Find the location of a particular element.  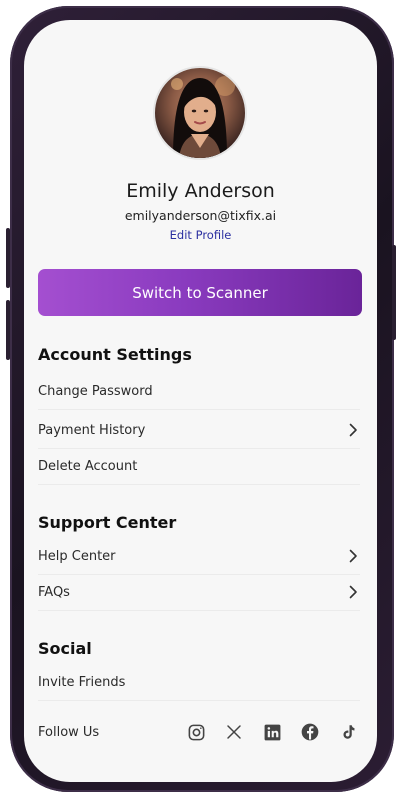

delete-account-item: Delete Account is located at coordinates (199, 466).